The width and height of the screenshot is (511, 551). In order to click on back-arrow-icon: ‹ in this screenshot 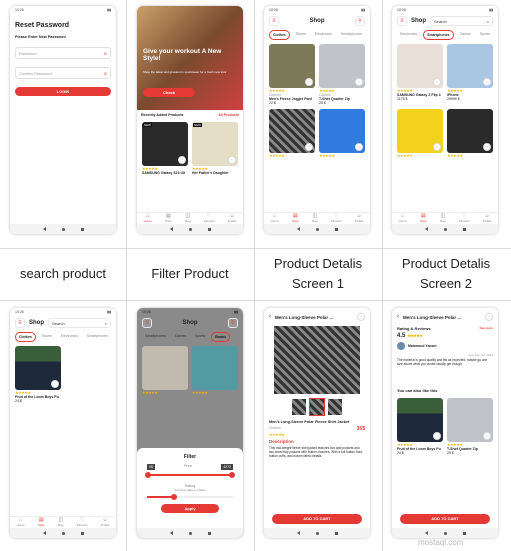, I will do `click(270, 317)`.